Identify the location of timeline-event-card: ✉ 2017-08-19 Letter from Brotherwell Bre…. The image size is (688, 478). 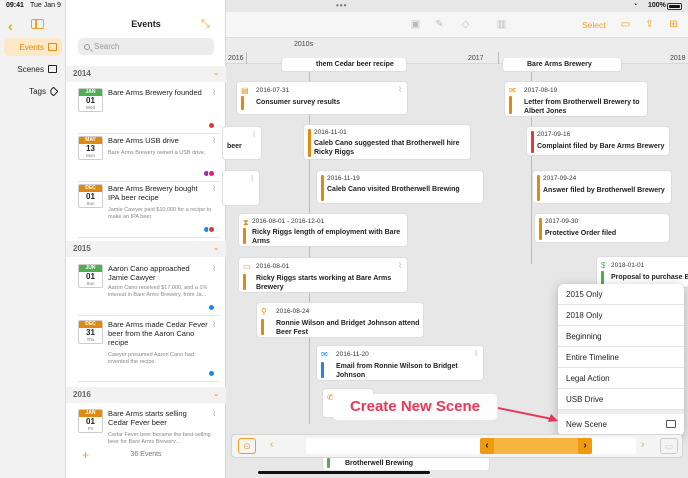
(576, 99).